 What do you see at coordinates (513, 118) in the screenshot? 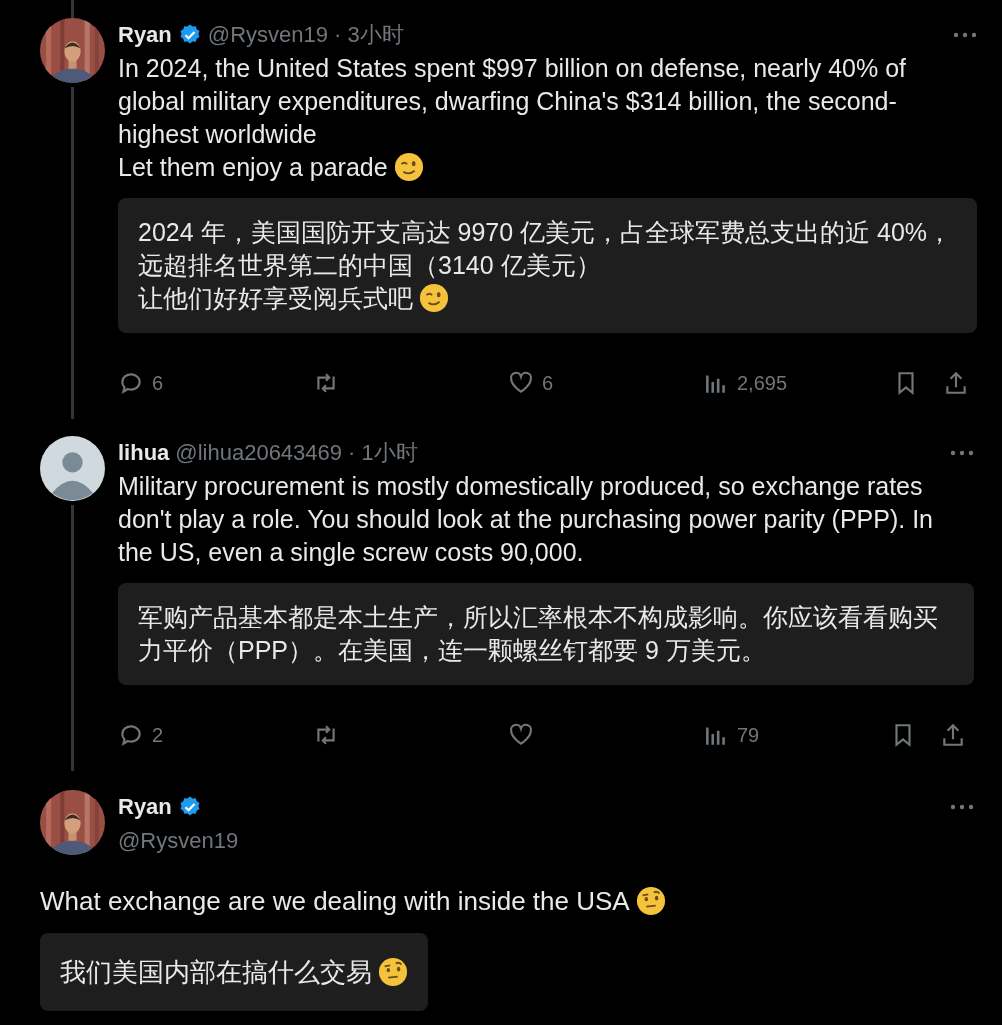
I see `post-text: In 2024, the United States spent $997 billion on defense, nearly 40% of global military expenditures, dwarfing China's $314 billion, the second-highest worldwide Let them enjoy a parade` at bounding box center [513, 118].